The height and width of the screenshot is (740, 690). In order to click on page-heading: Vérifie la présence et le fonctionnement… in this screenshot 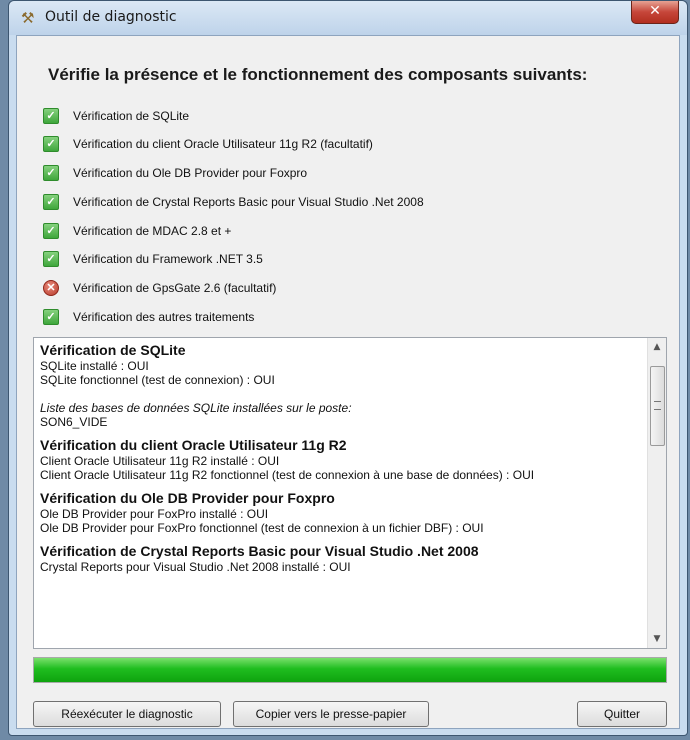, I will do `click(318, 74)`.